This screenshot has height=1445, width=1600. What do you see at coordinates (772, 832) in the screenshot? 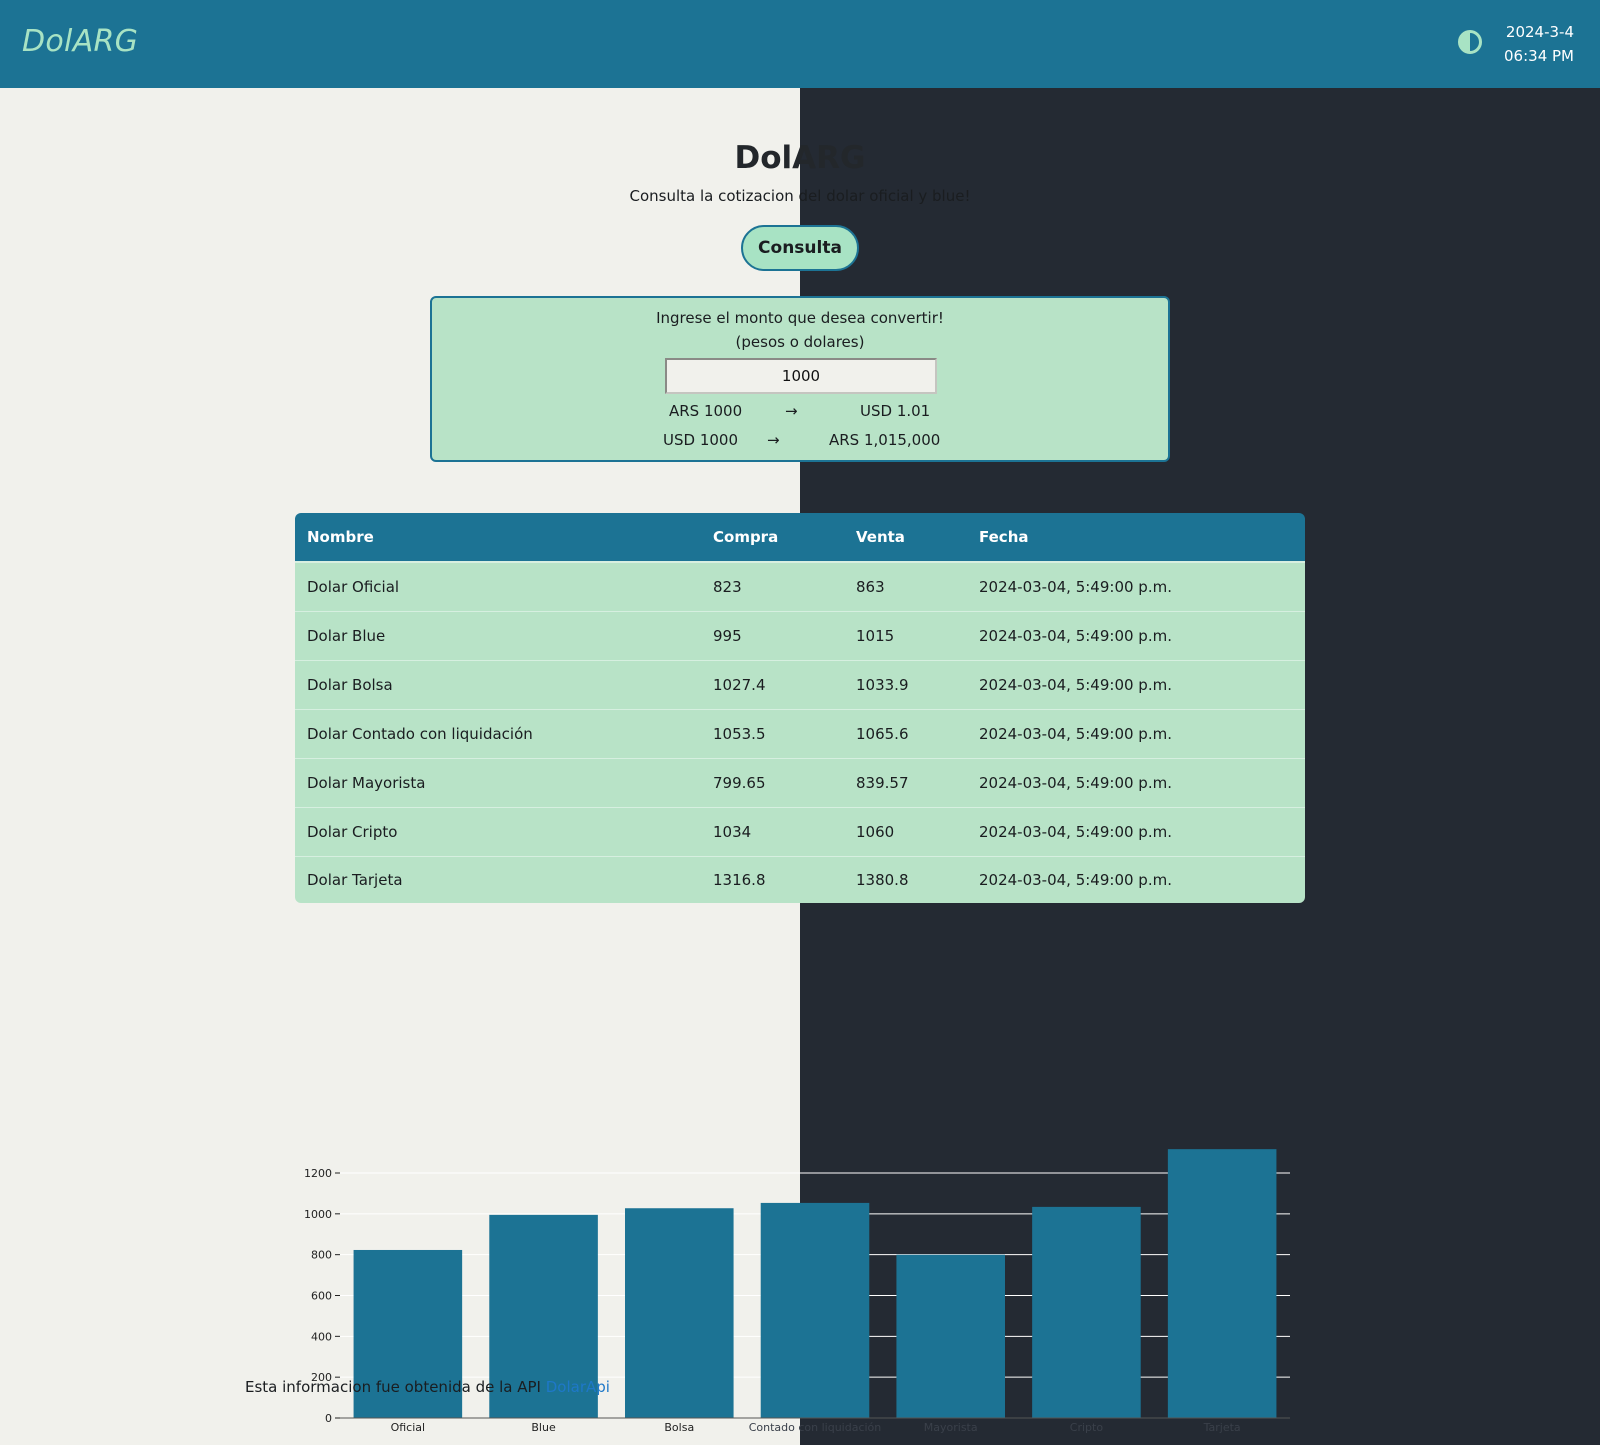
I see `cell-compra: 1034` at bounding box center [772, 832].